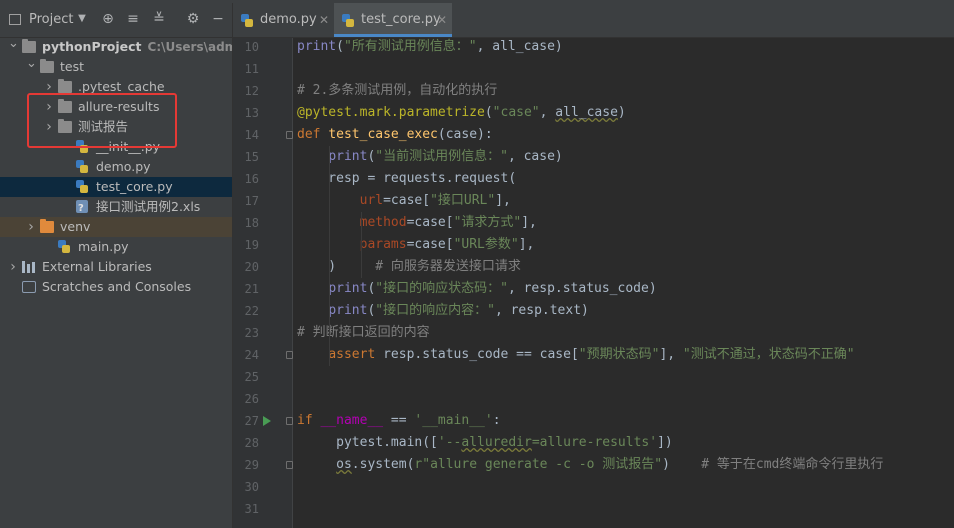  I want to click on line-number: 27, so click(251, 421).